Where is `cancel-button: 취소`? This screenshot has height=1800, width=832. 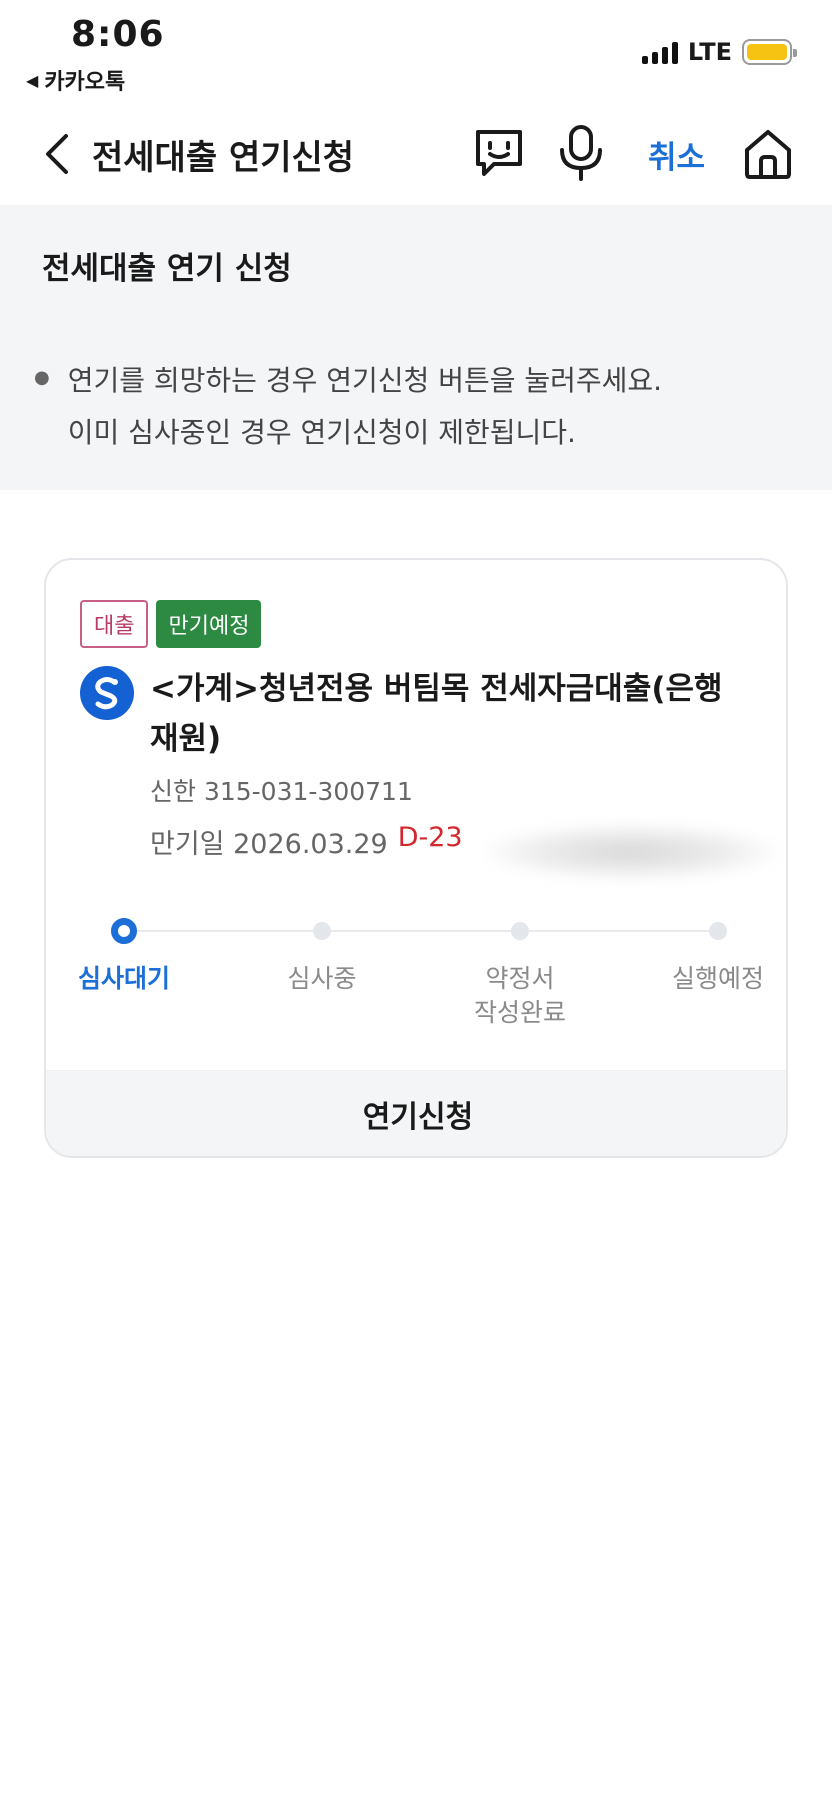
cancel-button: 취소 is located at coordinates (676, 154).